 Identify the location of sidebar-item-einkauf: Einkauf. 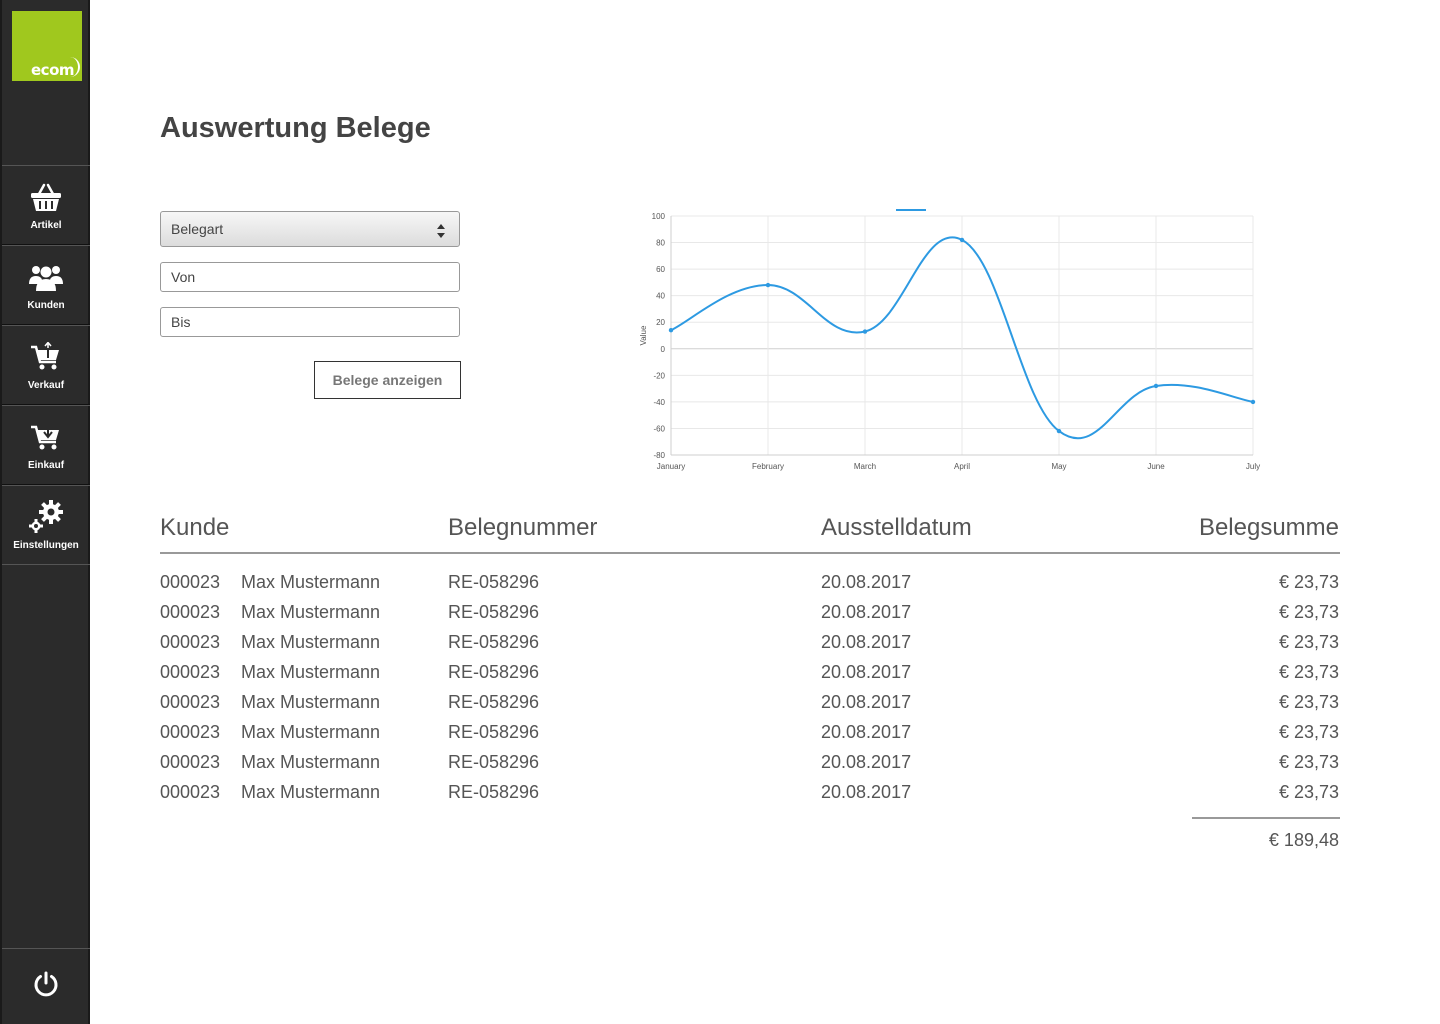
(46, 445).